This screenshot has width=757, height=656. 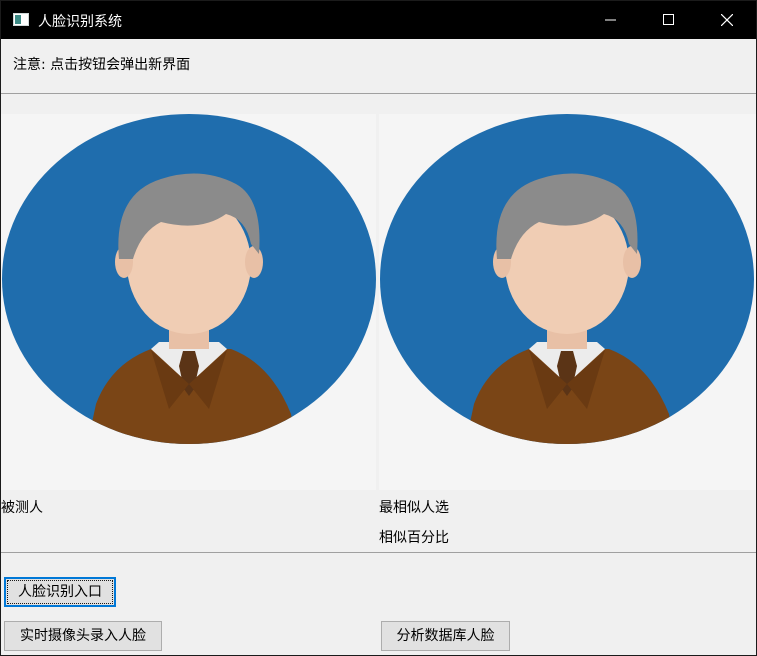 I want to click on maximize-button, so click(x=669, y=20).